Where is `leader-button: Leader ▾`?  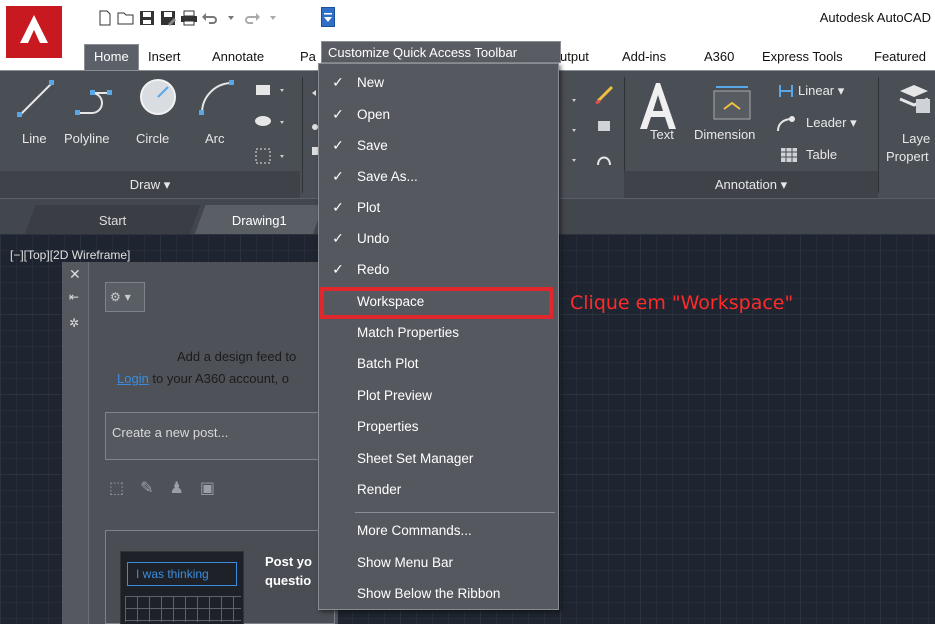
leader-button: Leader ▾ is located at coordinates (831, 123).